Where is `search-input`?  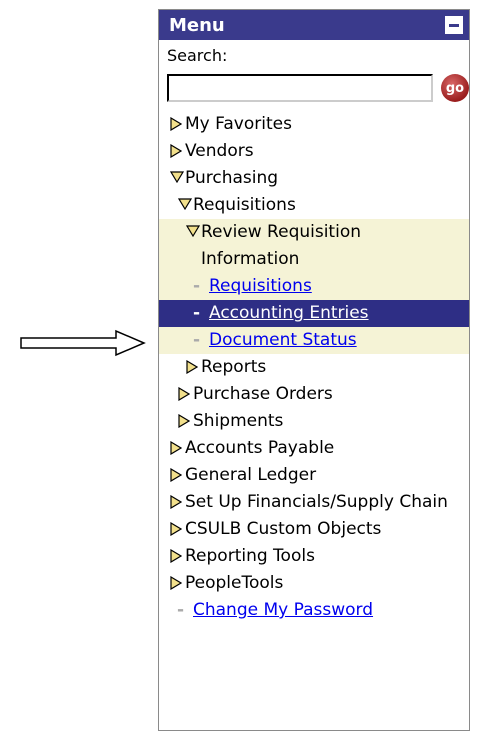 search-input is located at coordinates (300, 88).